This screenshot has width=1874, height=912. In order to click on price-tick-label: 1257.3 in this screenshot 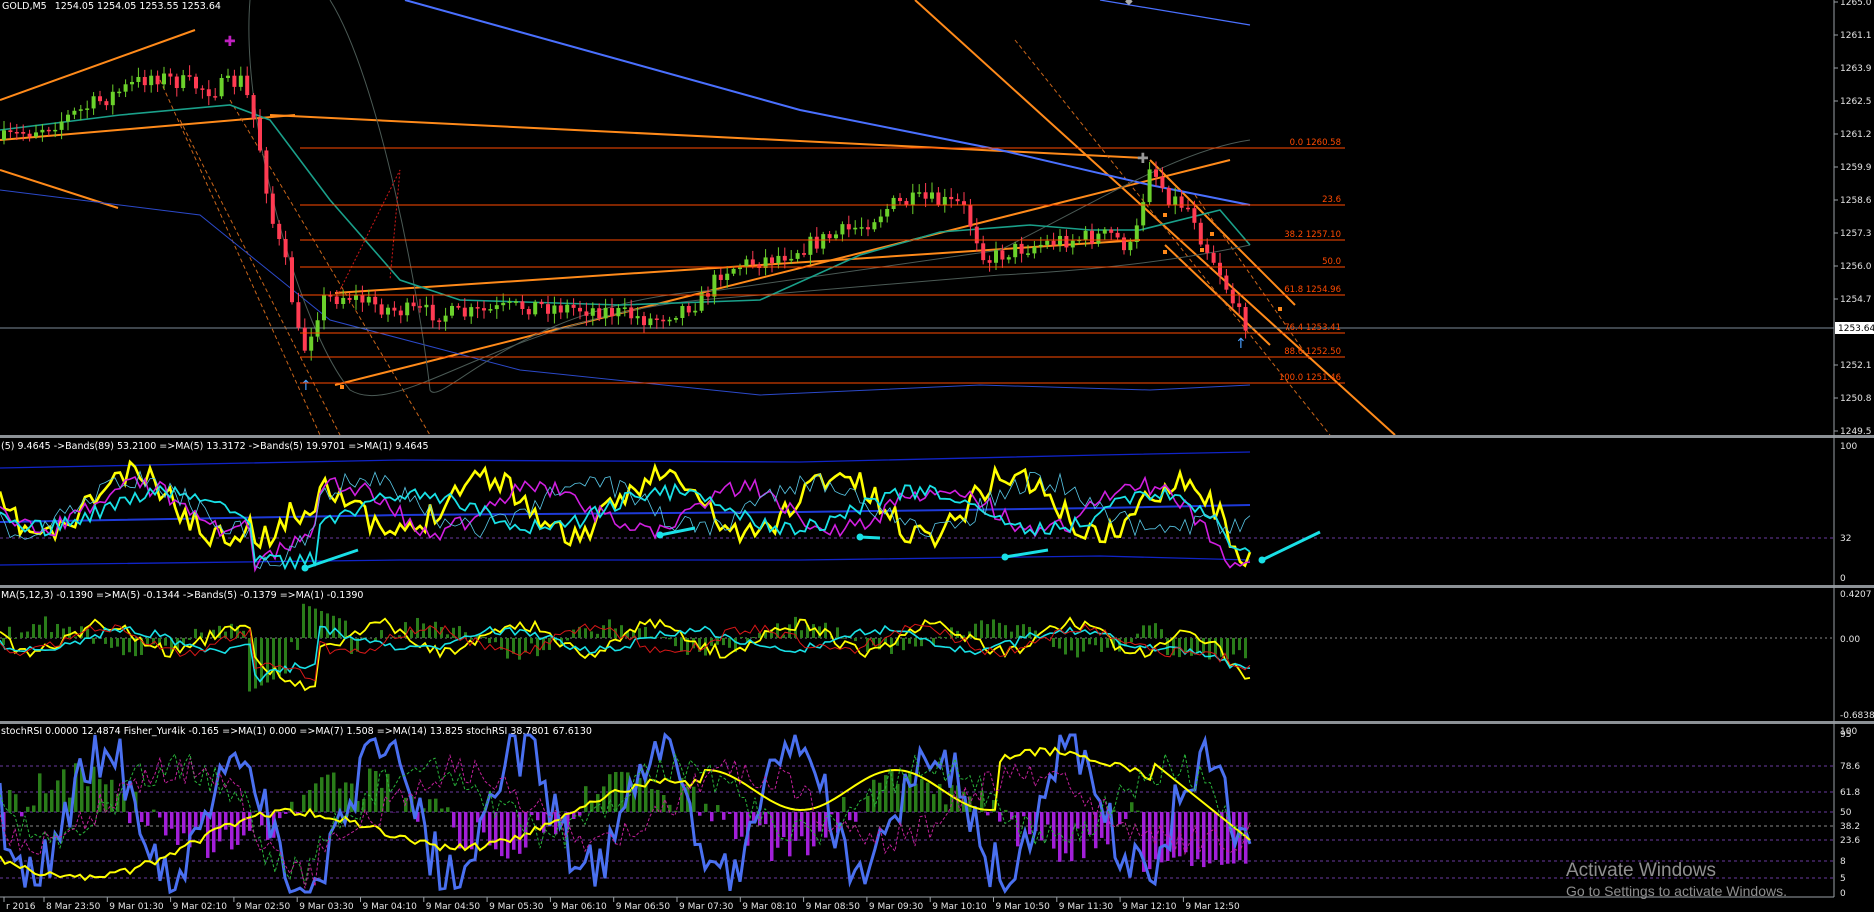, I will do `click(1856, 234)`.